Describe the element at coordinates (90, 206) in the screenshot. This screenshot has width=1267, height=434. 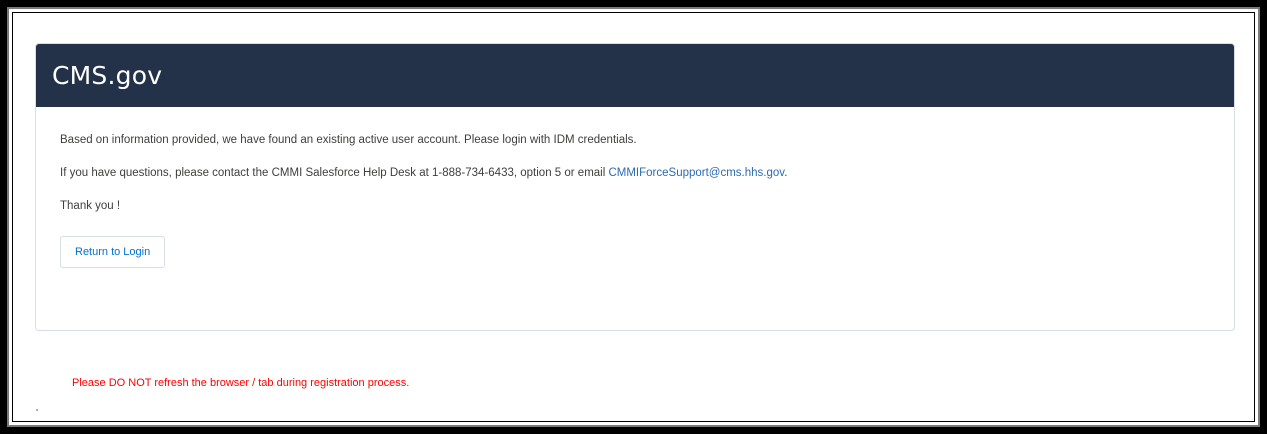
I see `thank-you-text: Thank you !` at that location.